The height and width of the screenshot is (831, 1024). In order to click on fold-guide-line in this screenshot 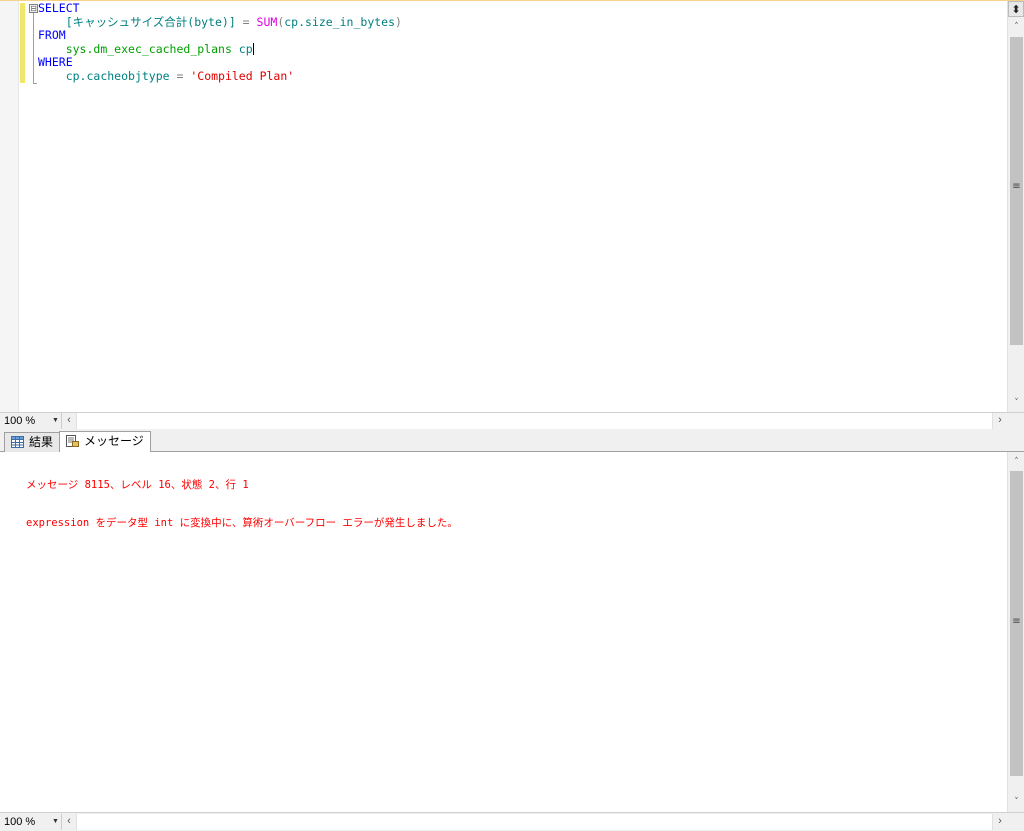, I will do `click(33, 48)`.